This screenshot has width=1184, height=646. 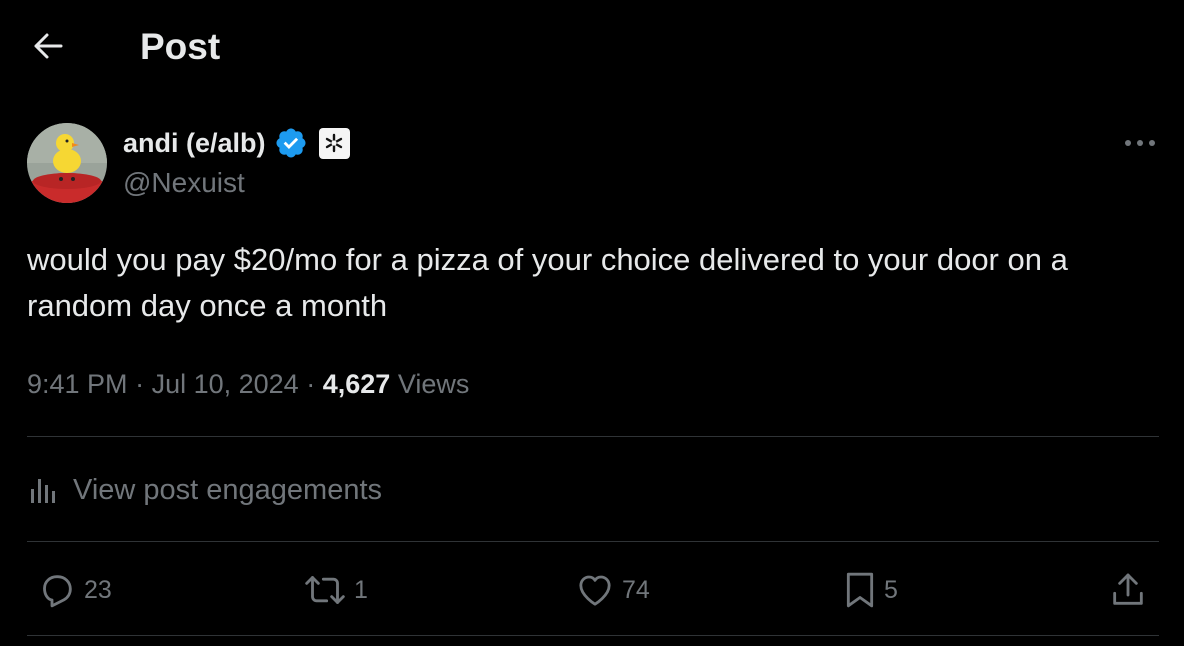 I want to click on verified-badge-icon, so click(x=291, y=143).